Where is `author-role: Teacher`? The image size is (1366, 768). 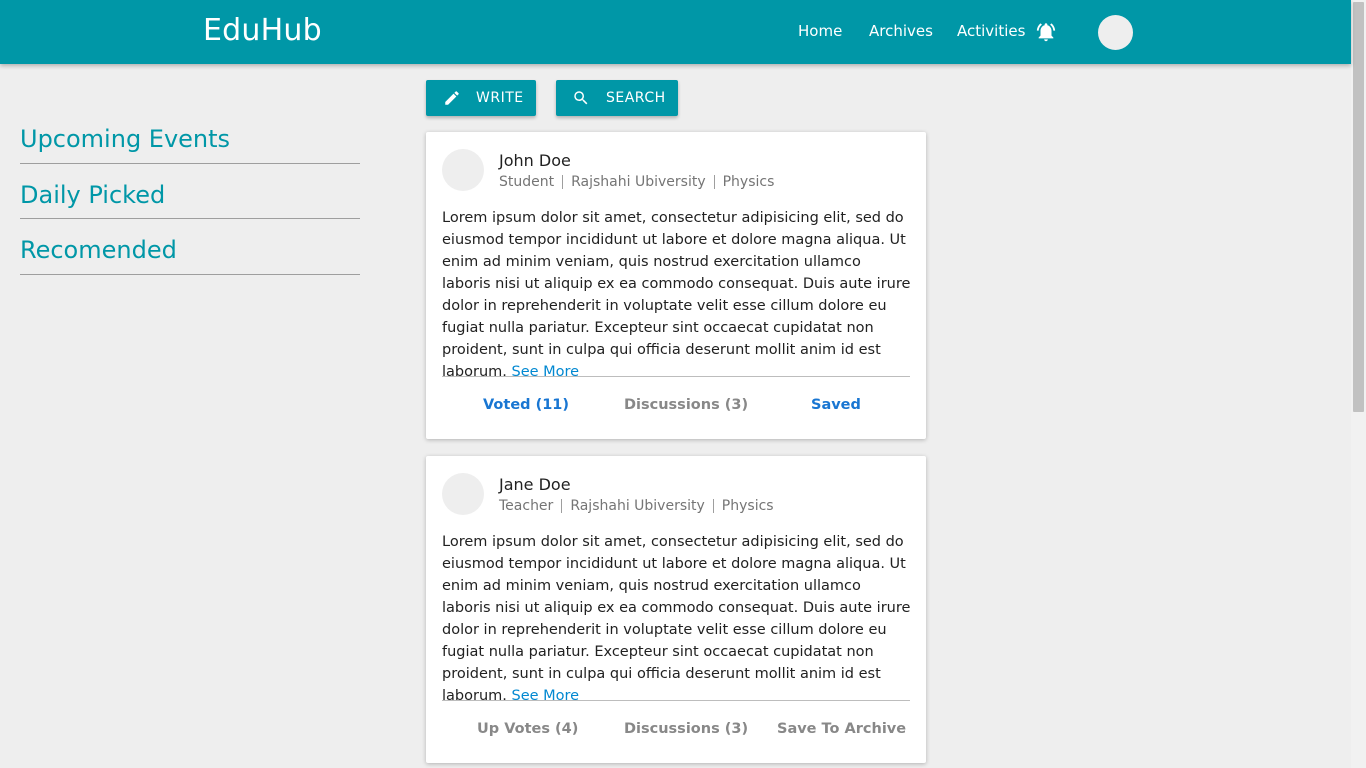
author-role: Teacher is located at coordinates (526, 506).